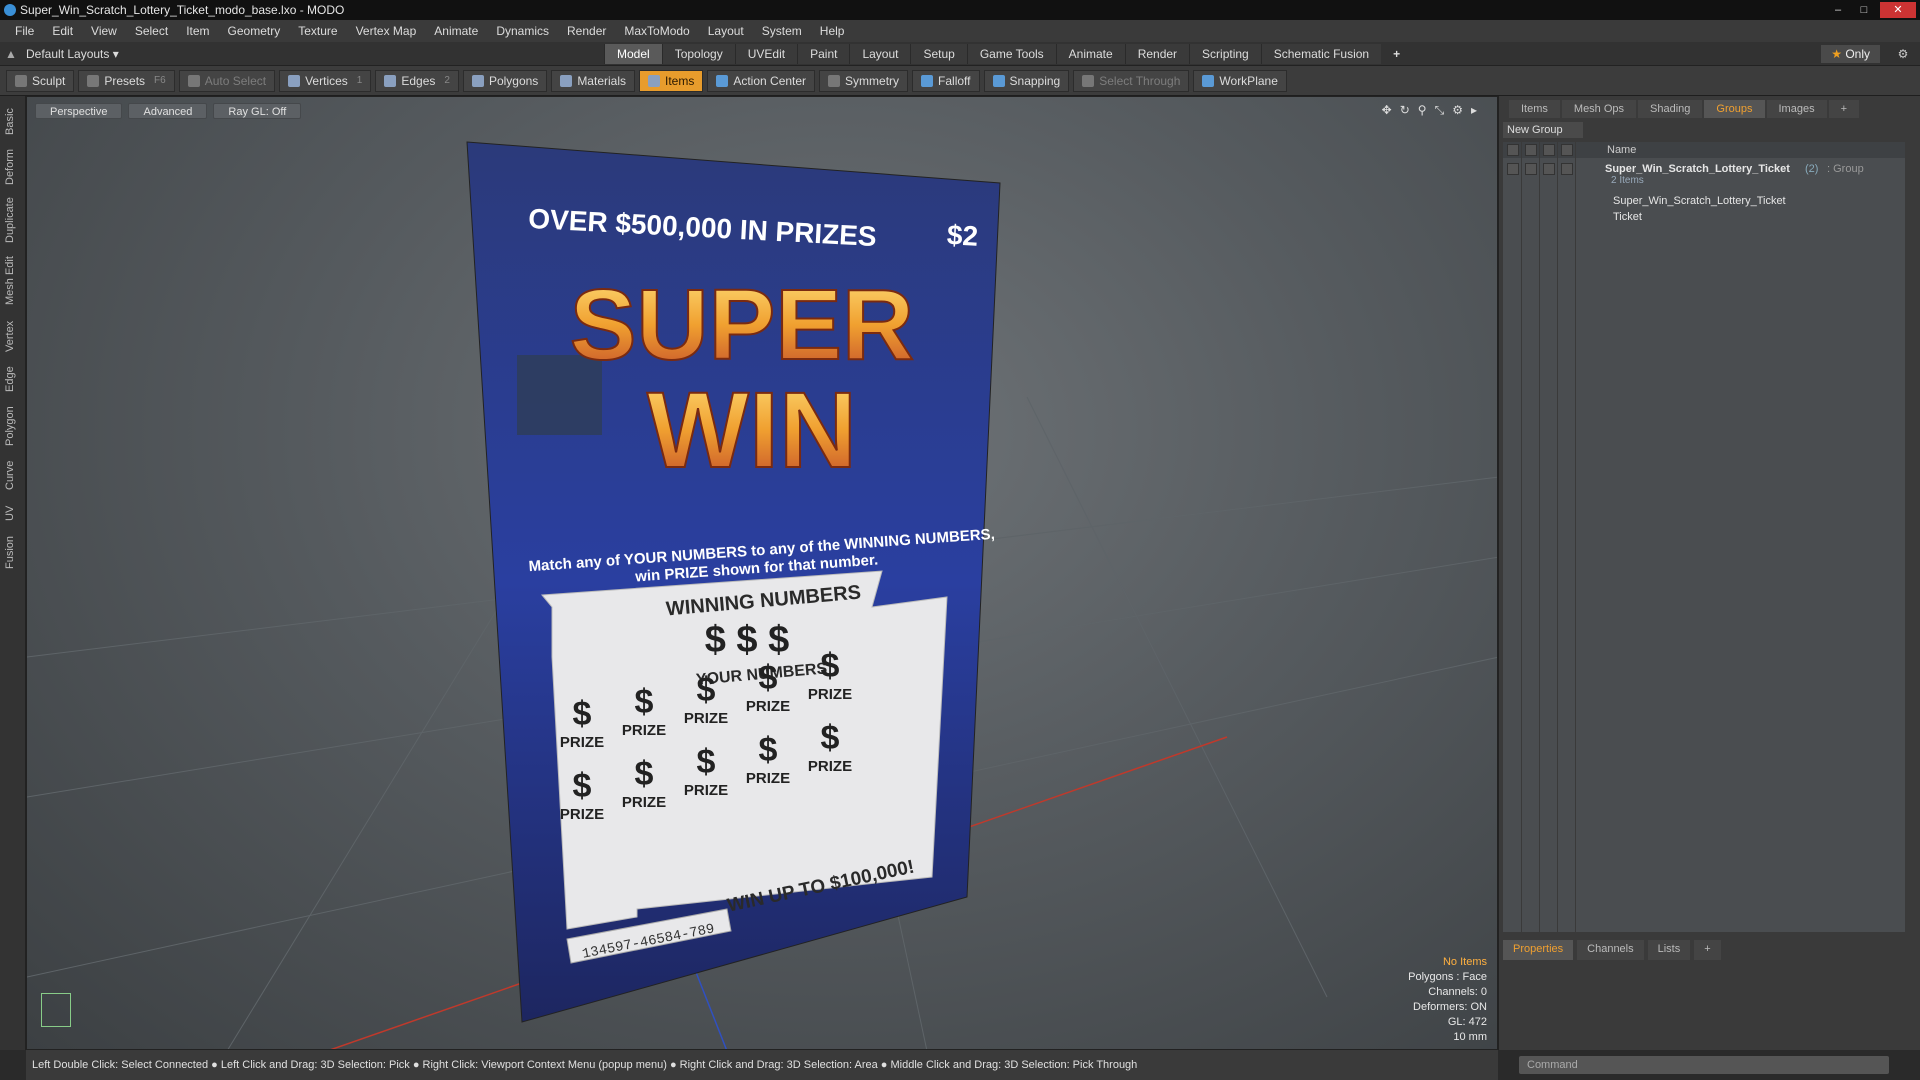  I want to click on left-tab-vertex: Vertex, so click(13, 336).